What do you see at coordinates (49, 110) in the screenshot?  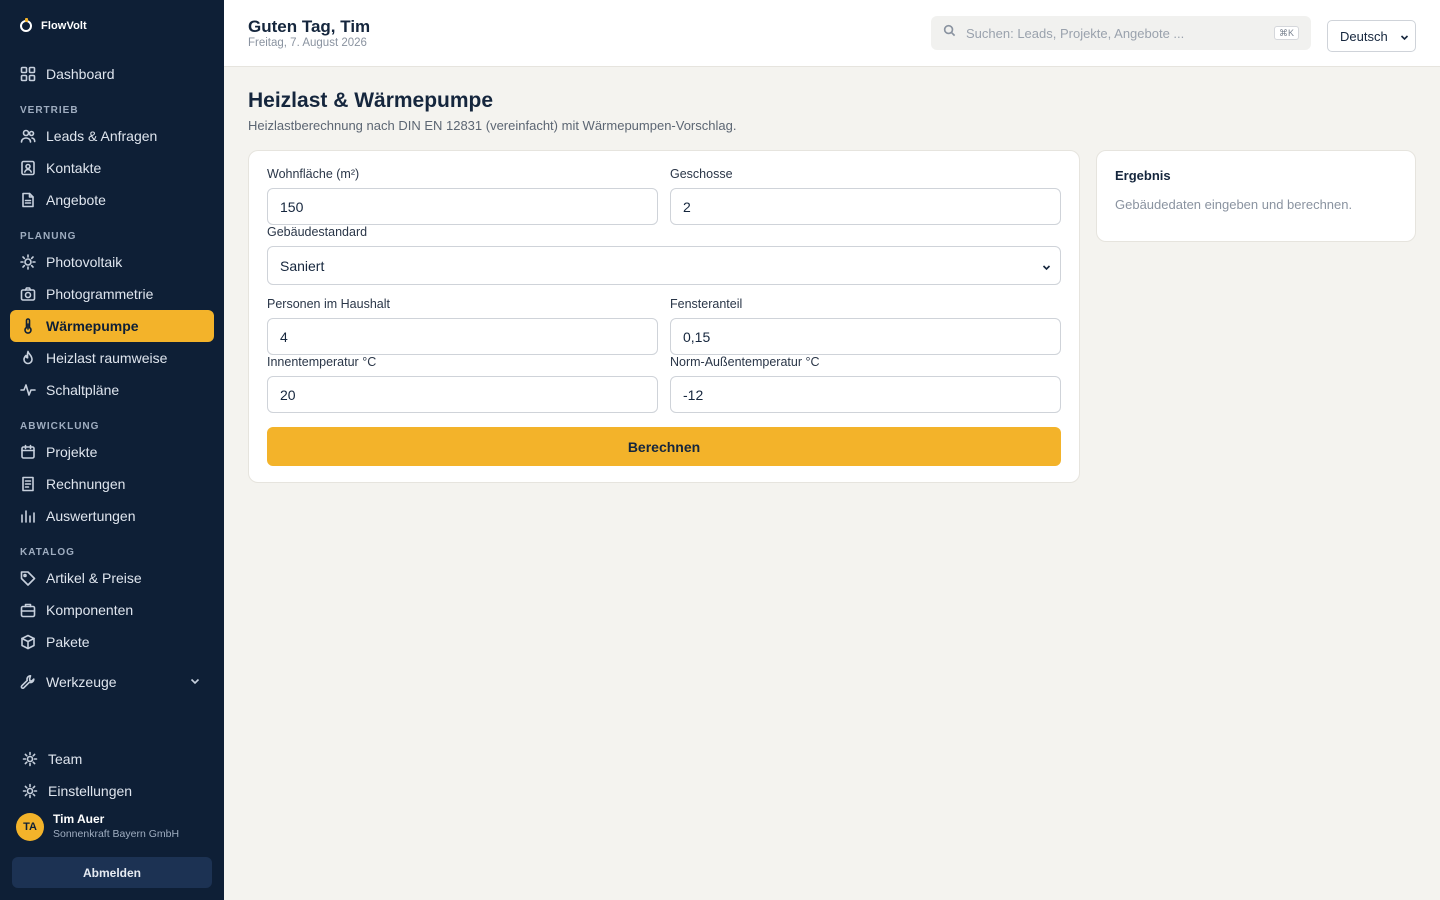 I see `section-label-vertrieb: VERTRIEB` at bounding box center [49, 110].